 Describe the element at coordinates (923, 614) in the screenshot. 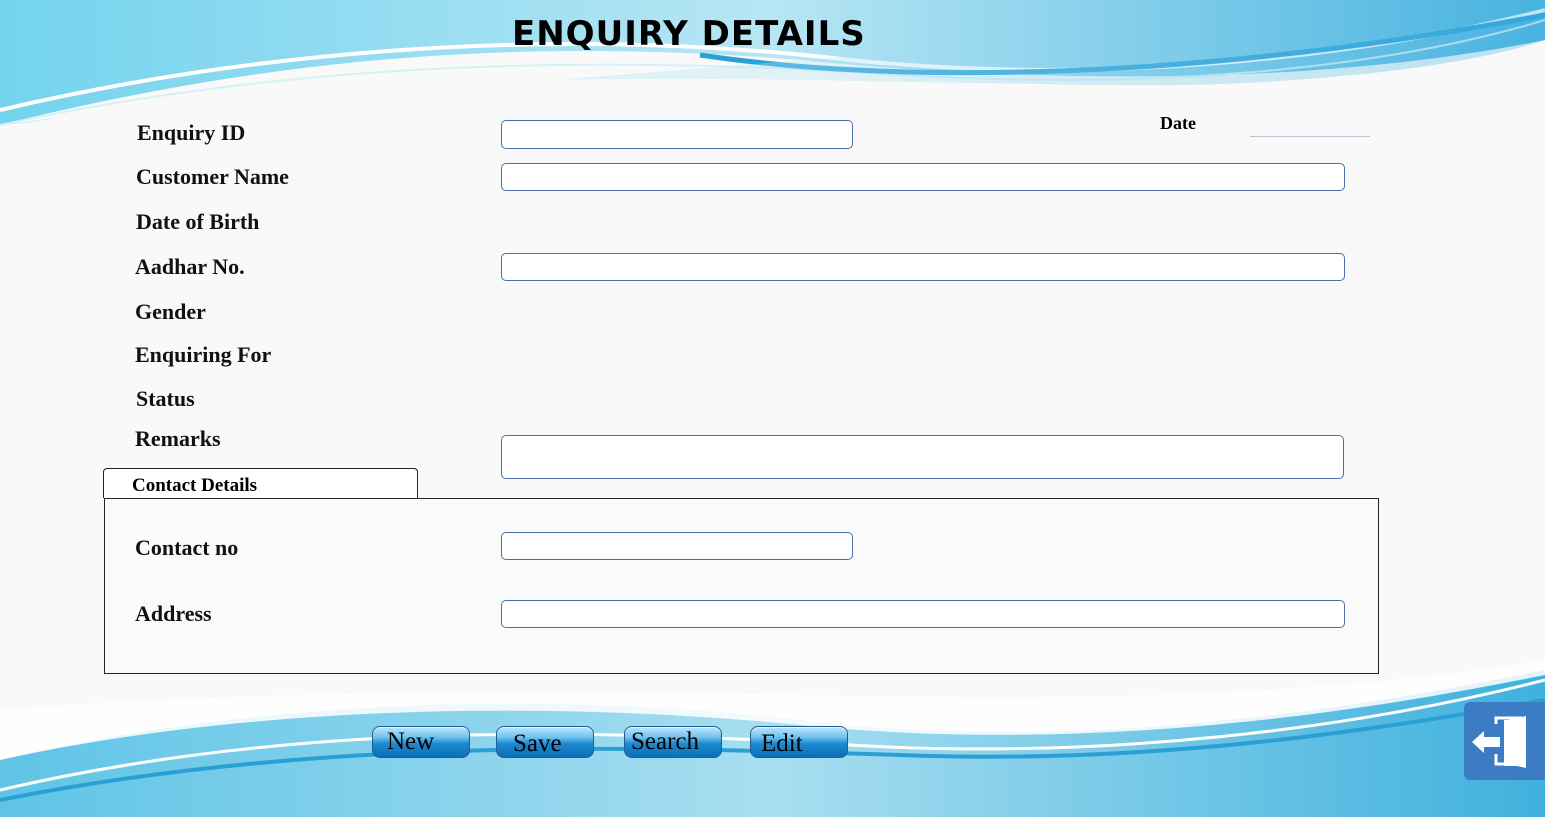

I see `address-input` at that location.